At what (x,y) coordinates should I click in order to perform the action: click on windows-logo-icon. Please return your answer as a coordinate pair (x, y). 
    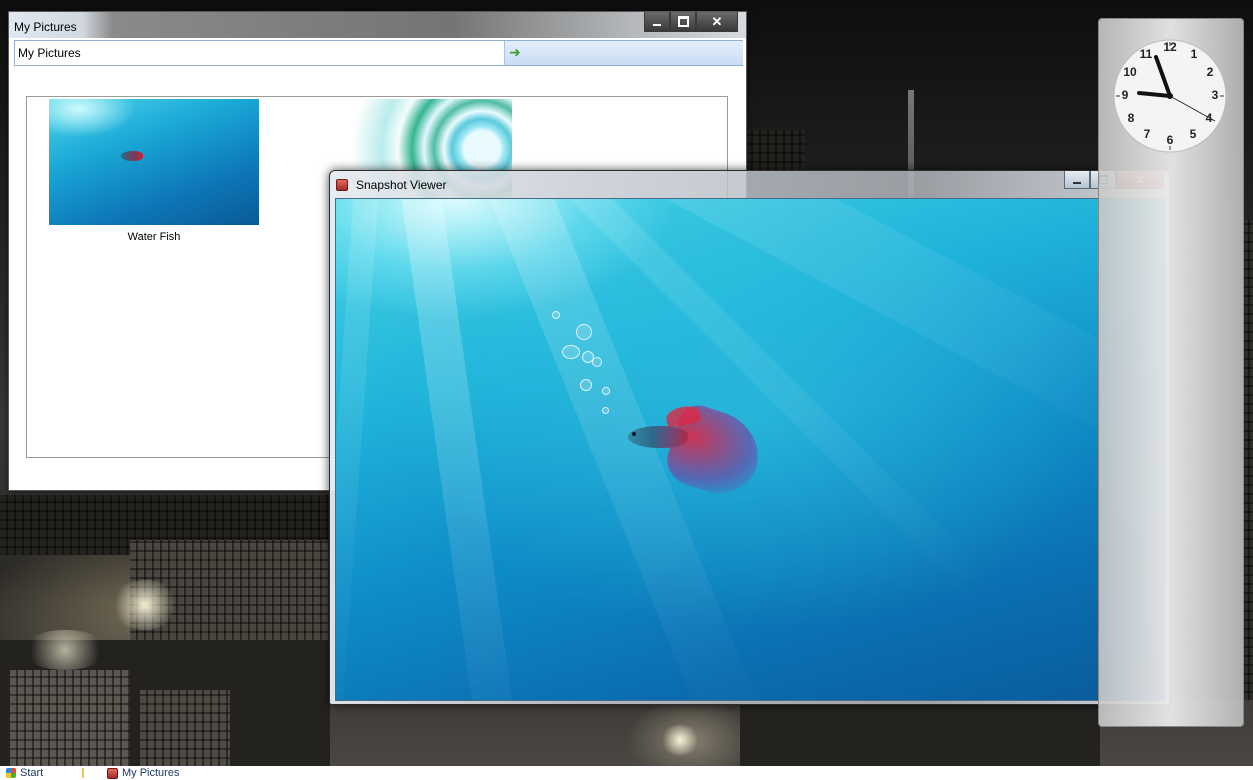
    Looking at the image, I should click on (11, 773).